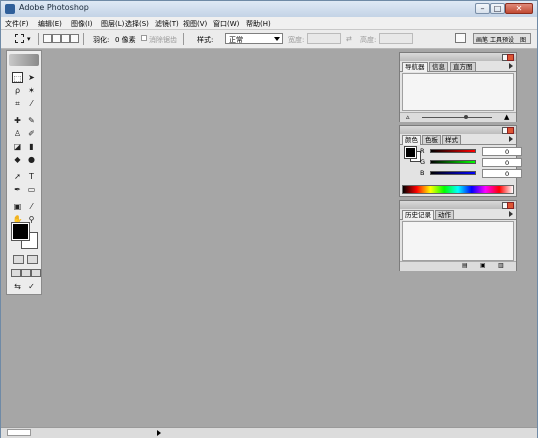  I want to click on palette-tab-more: 图, so click(523, 39).